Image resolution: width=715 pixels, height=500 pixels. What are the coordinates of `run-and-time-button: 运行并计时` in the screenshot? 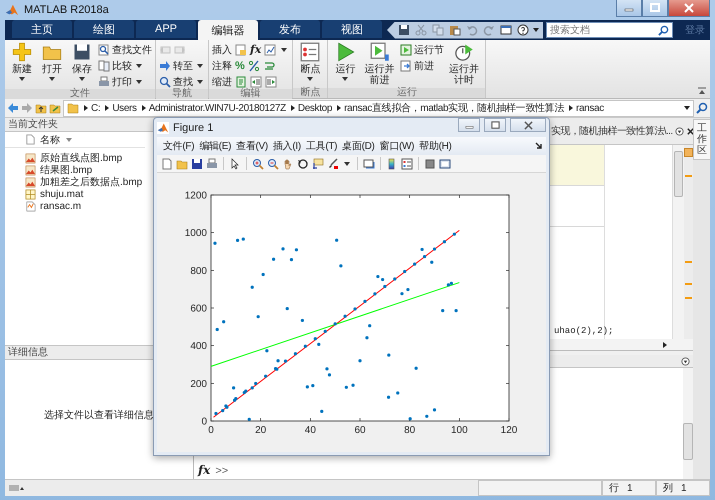 It's located at (464, 64).